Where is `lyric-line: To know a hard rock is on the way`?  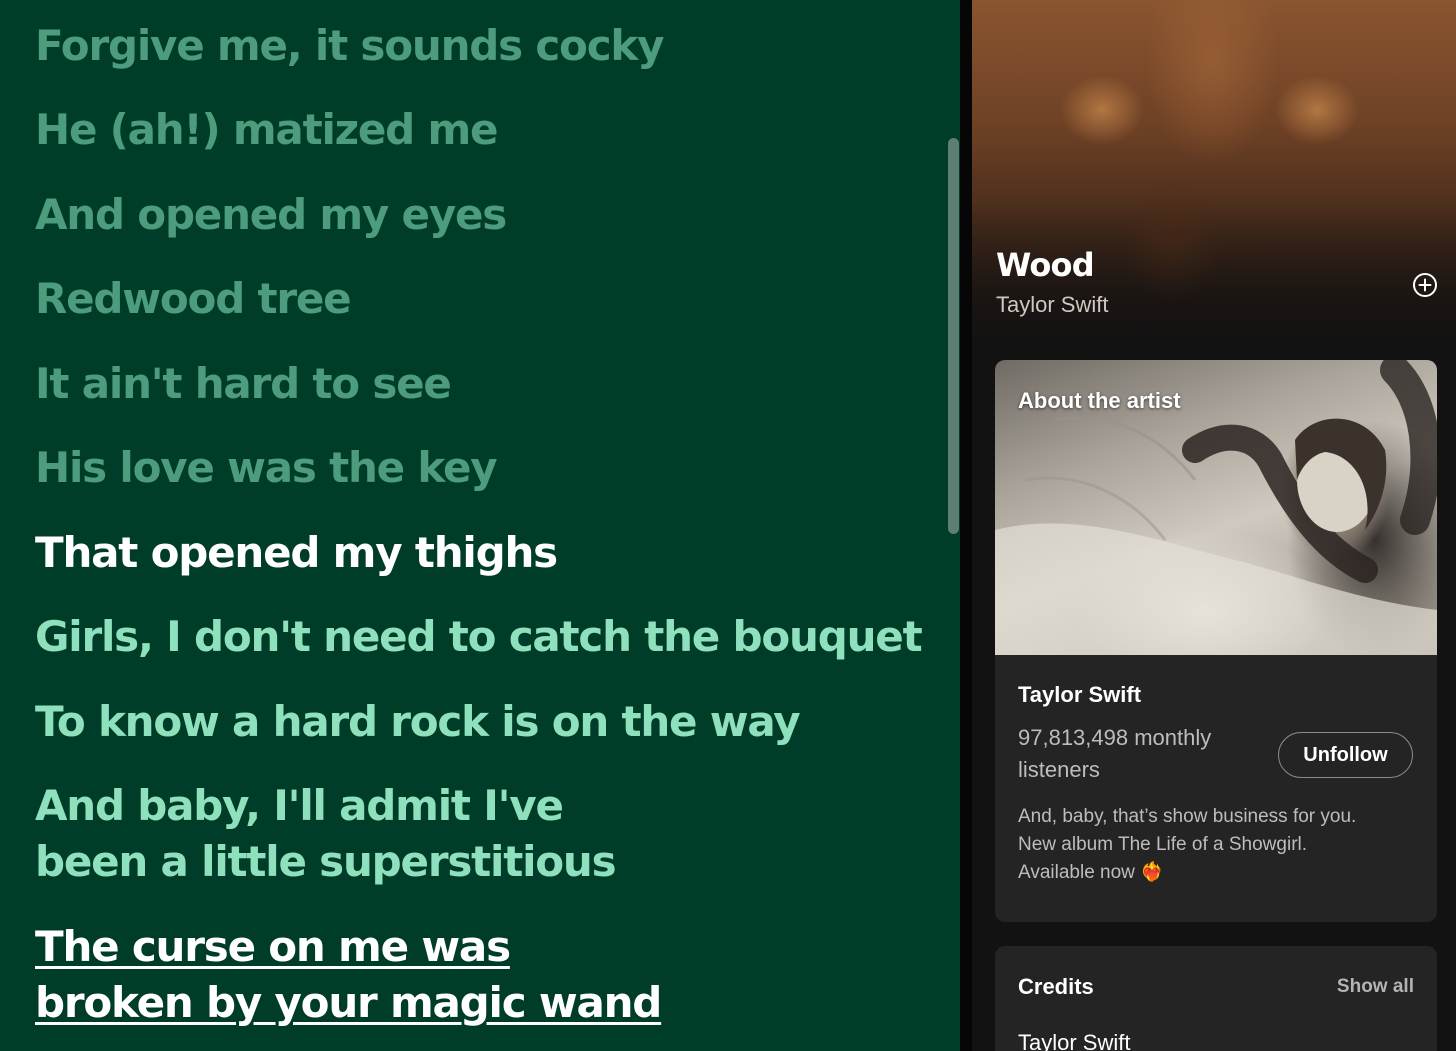 lyric-line: To know a hard rock is on the way is located at coordinates (418, 722).